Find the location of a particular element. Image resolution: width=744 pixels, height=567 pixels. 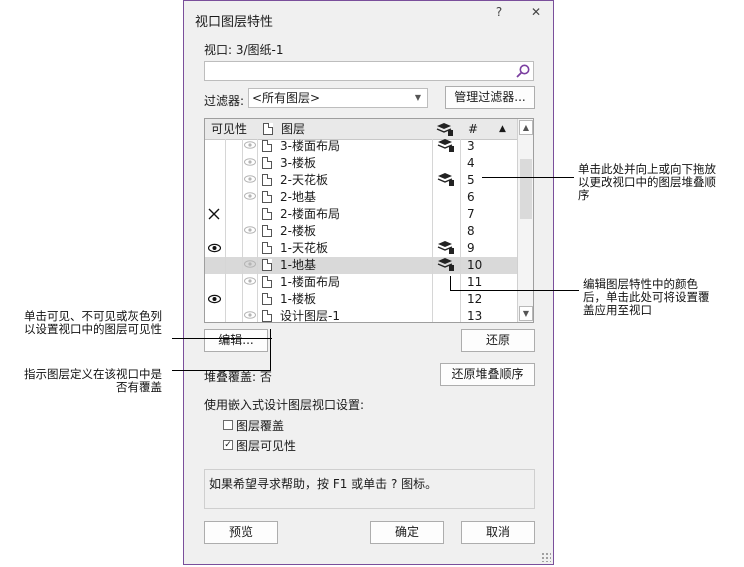

scroll-thumb is located at coordinates (526, 189).